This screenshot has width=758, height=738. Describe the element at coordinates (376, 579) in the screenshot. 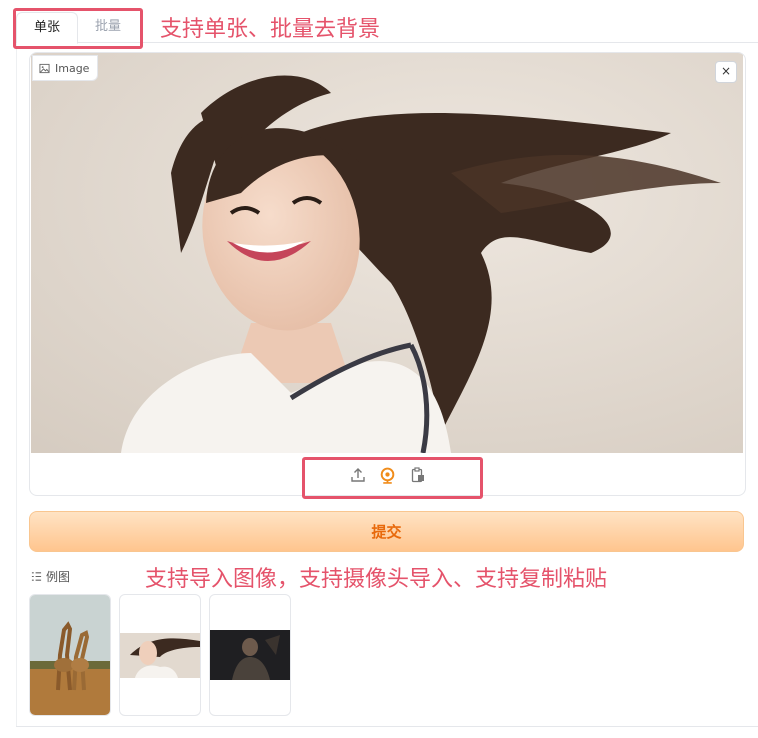

I see `annotation-middle: 支持导入图像，支持摄像头导入、支持复制粘贴` at that location.